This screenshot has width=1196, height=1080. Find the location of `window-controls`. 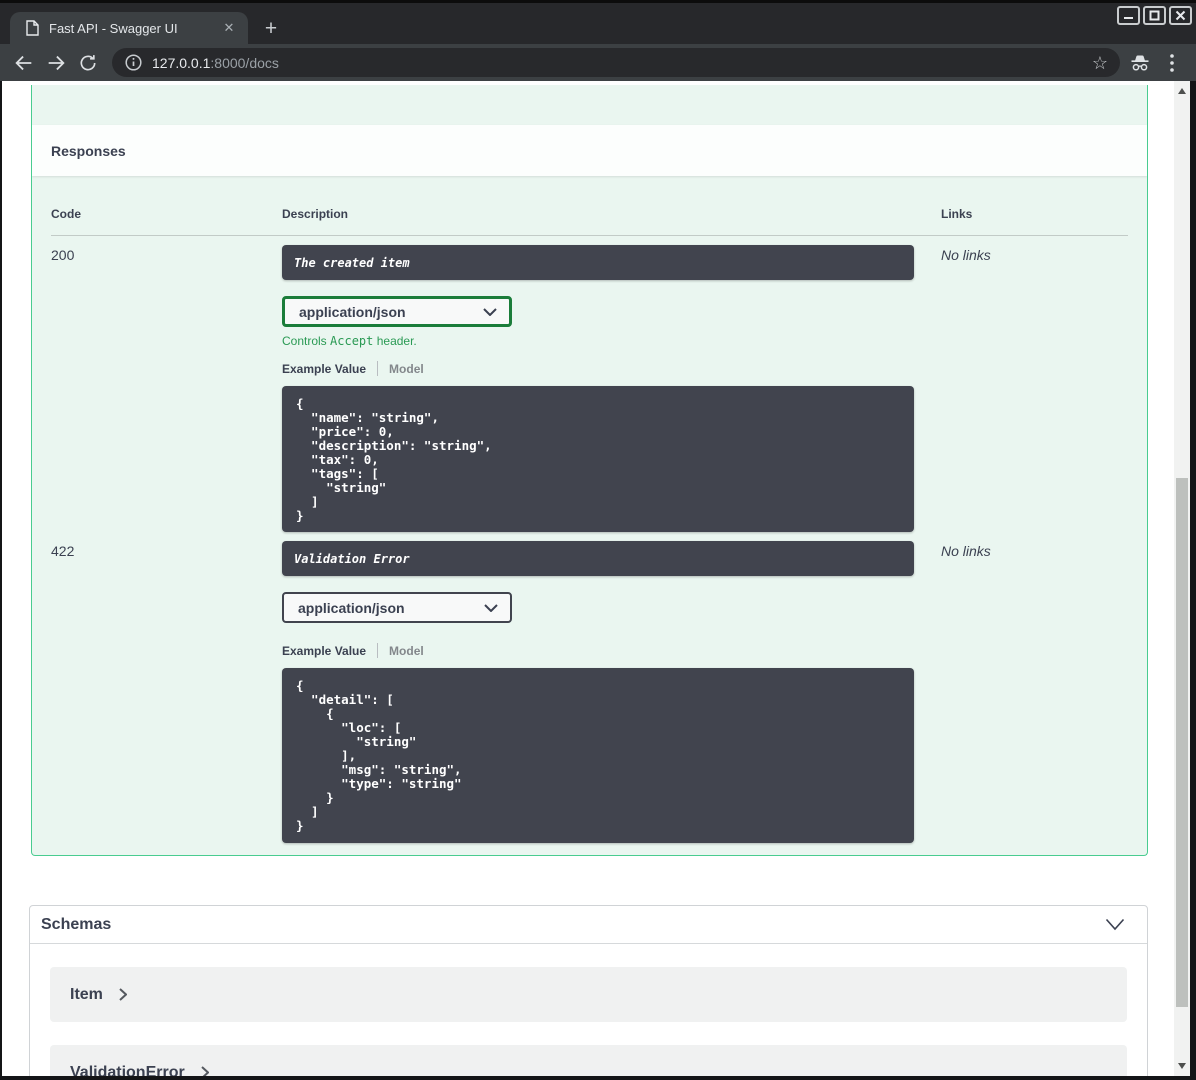

window-controls is located at coordinates (1154, 15).